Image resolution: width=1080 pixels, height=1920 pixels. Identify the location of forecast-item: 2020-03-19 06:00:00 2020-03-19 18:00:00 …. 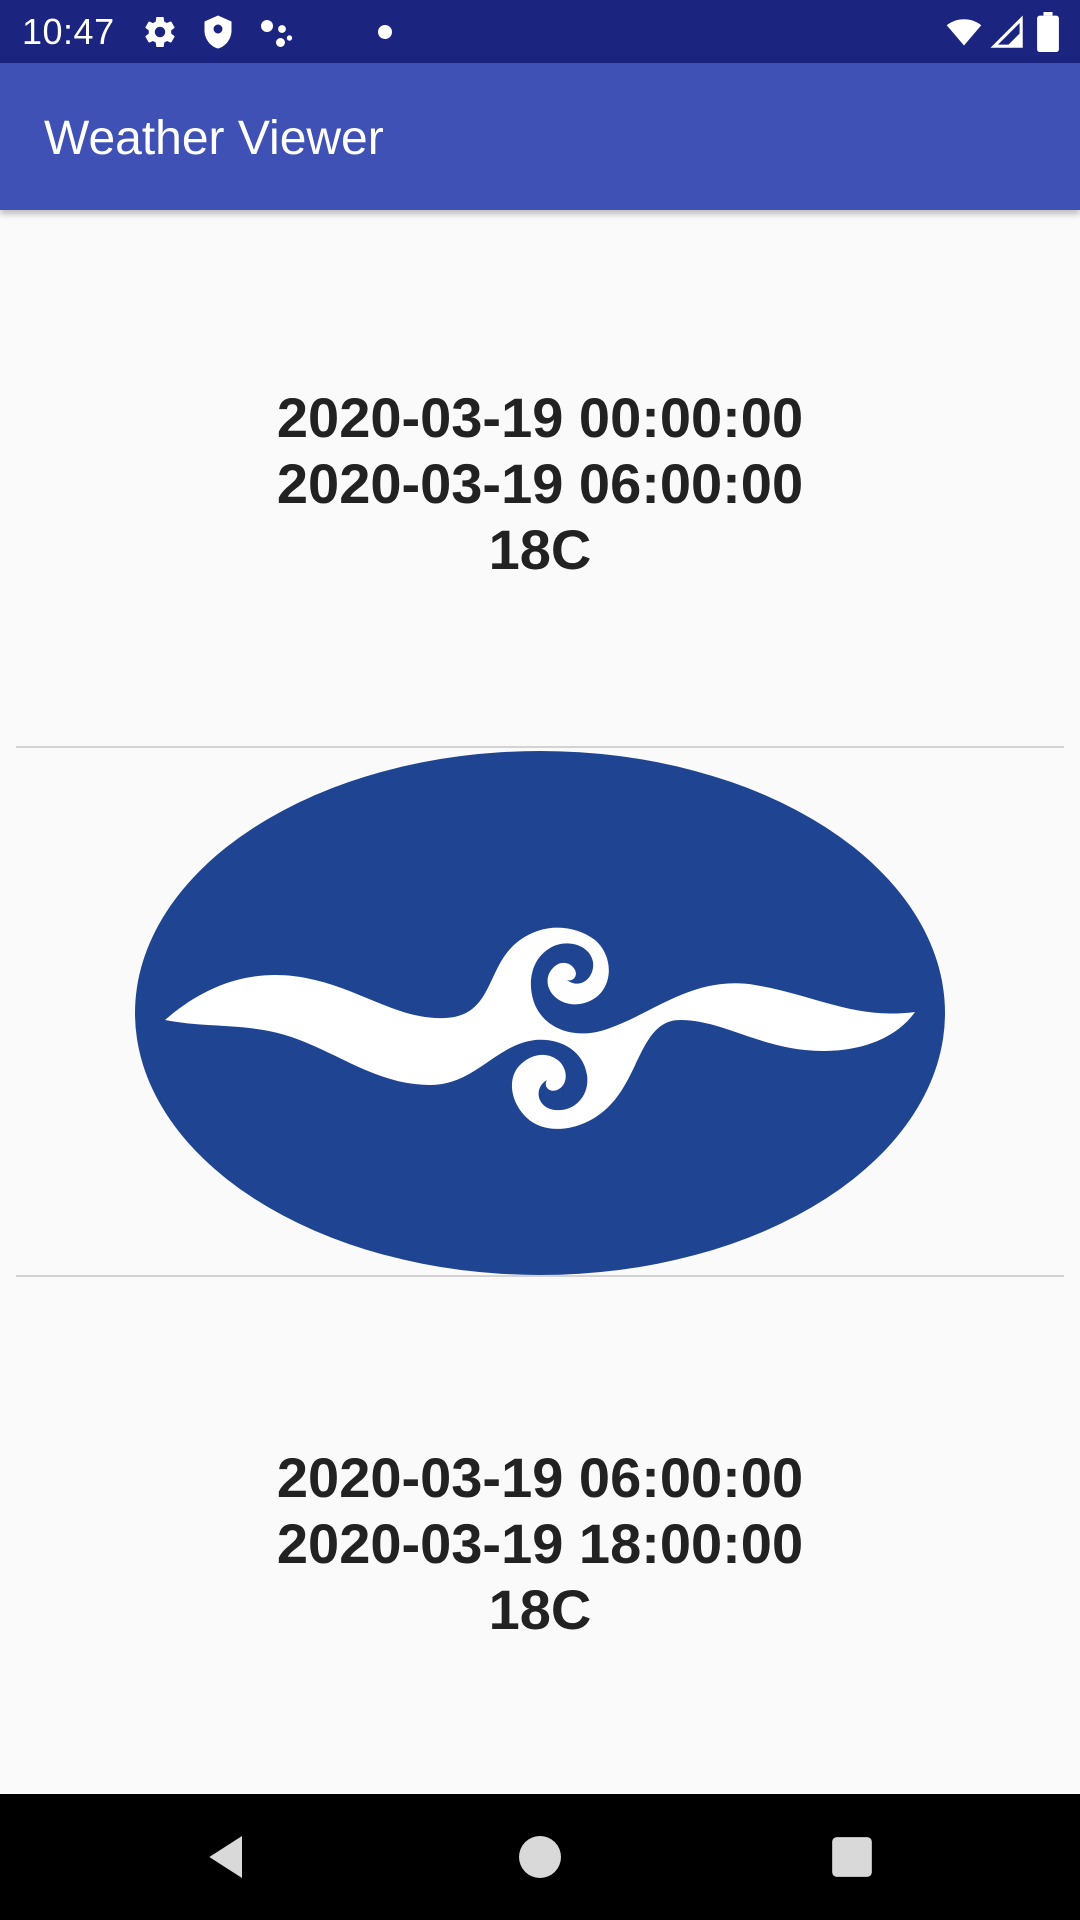
(540, 1544).